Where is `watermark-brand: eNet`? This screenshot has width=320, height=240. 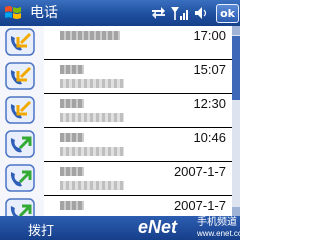 watermark-brand: eNet is located at coordinates (158, 227).